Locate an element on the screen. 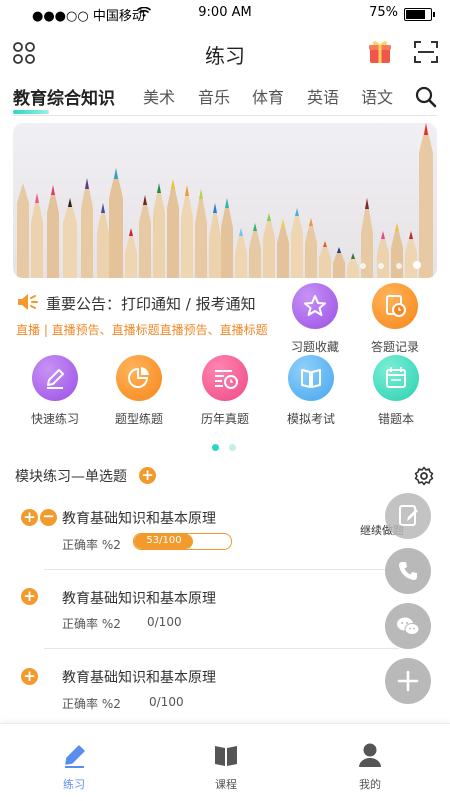 The width and height of the screenshot is (450, 801). search-icon is located at coordinates (426, 97).